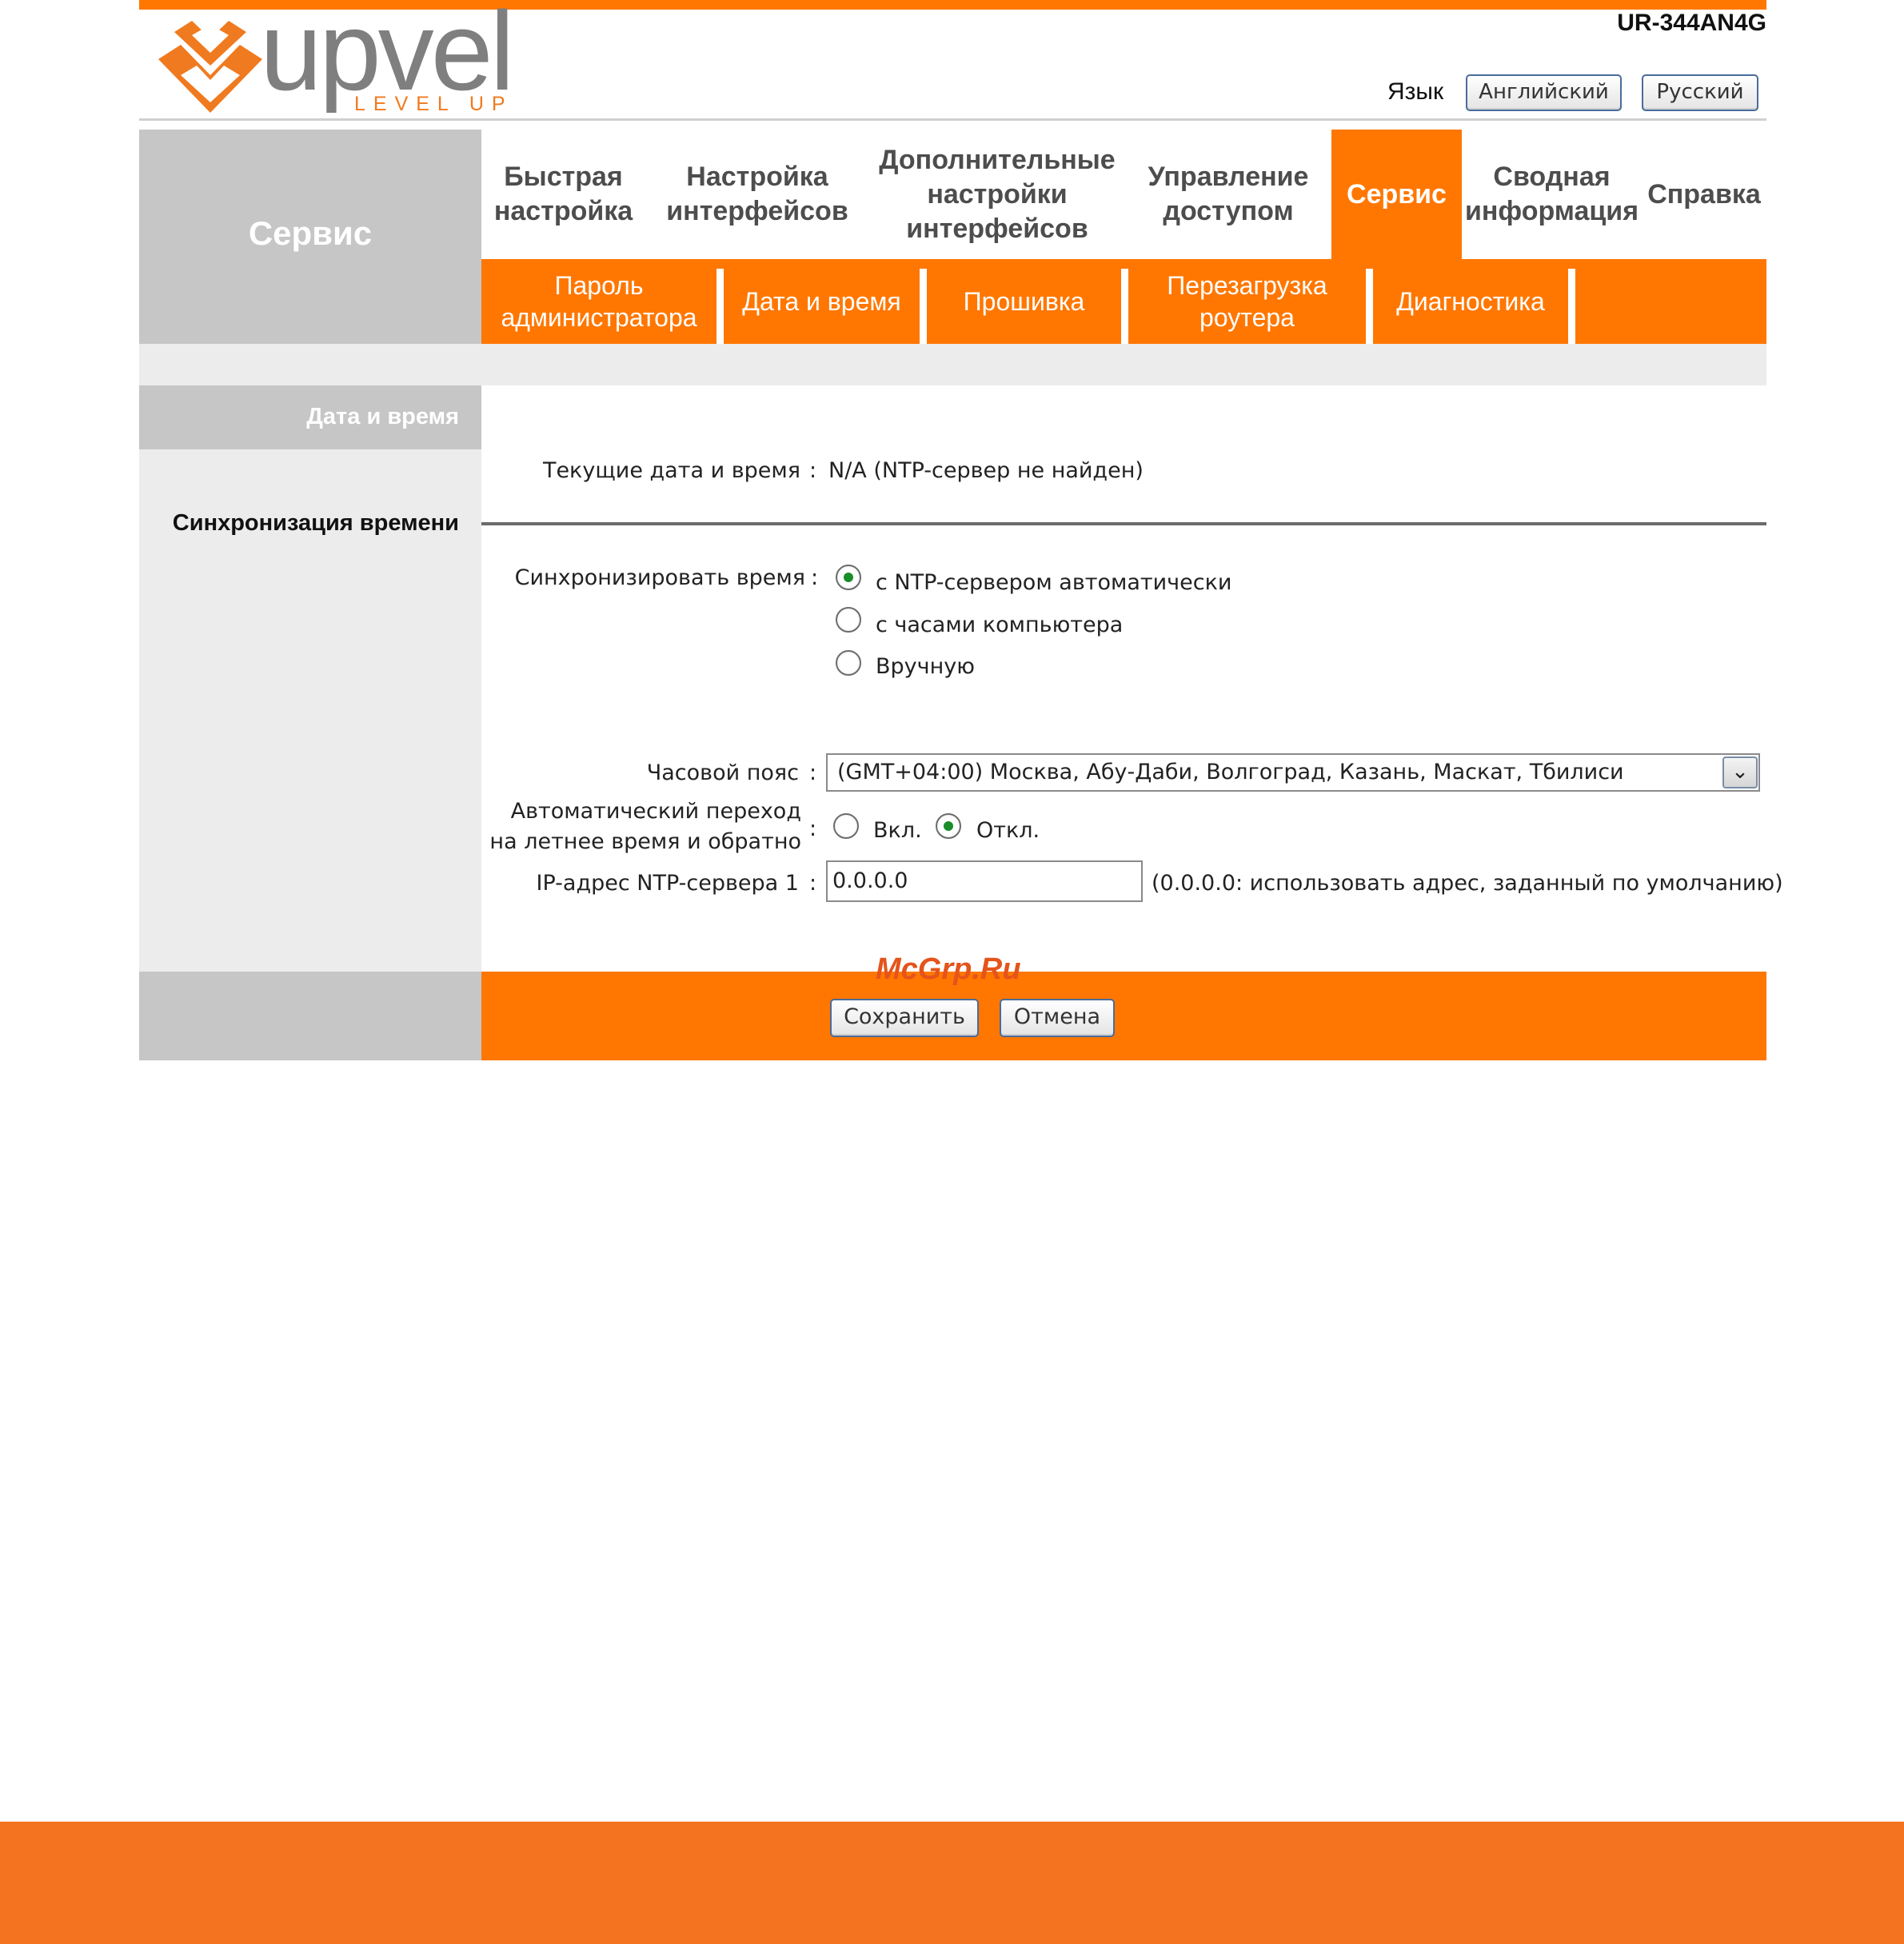 The height and width of the screenshot is (1944, 1904). What do you see at coordinates (1544, 92) in the screenshot?
I see `english-language-button: Английский` at bounding box center [1544, 92].